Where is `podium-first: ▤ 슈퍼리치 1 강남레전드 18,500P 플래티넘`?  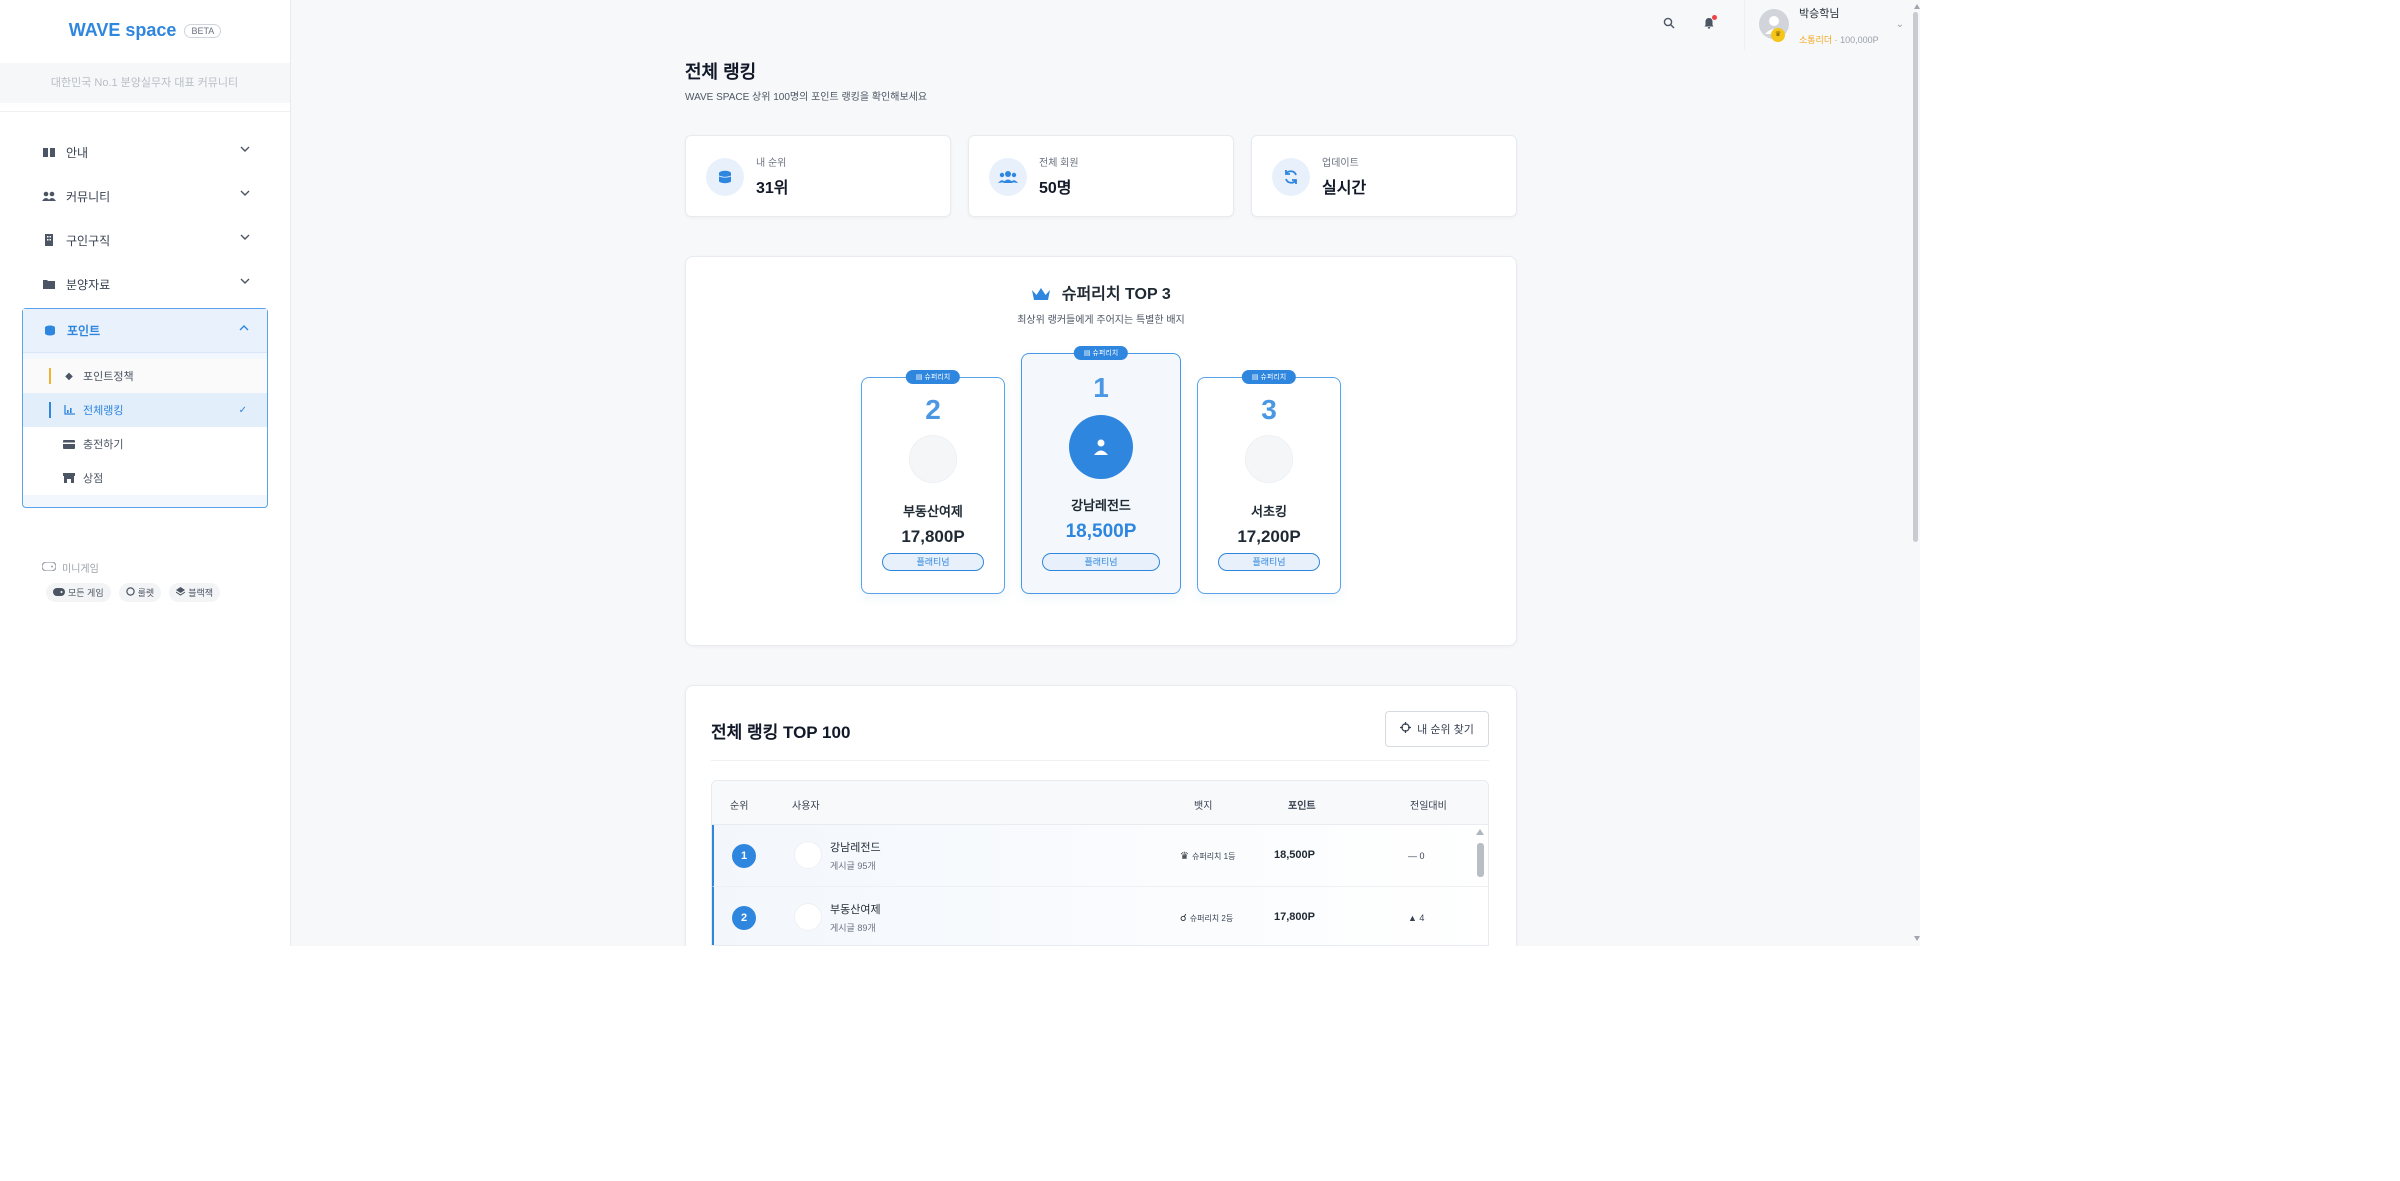 podium-first: ▤ 슈퍼리치 1 강남레전드 18,500P 플래티넘 is located at coordinates (1101, 470).